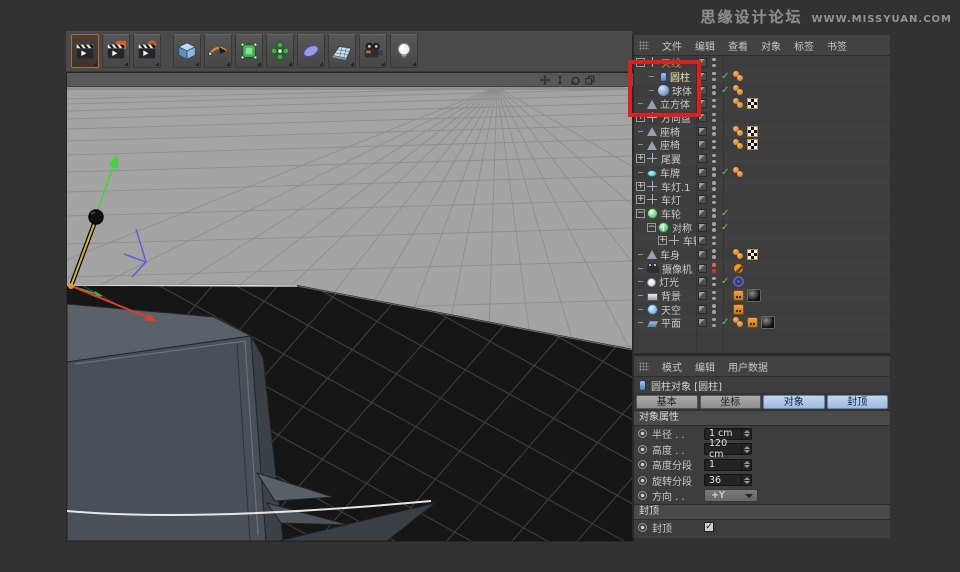 This screenshot has width=960, height=572. What do you see at coordinates (762, 268) in the screenshot?
I see `object-row-15: 摄像机` at bounding box center [762, 268].